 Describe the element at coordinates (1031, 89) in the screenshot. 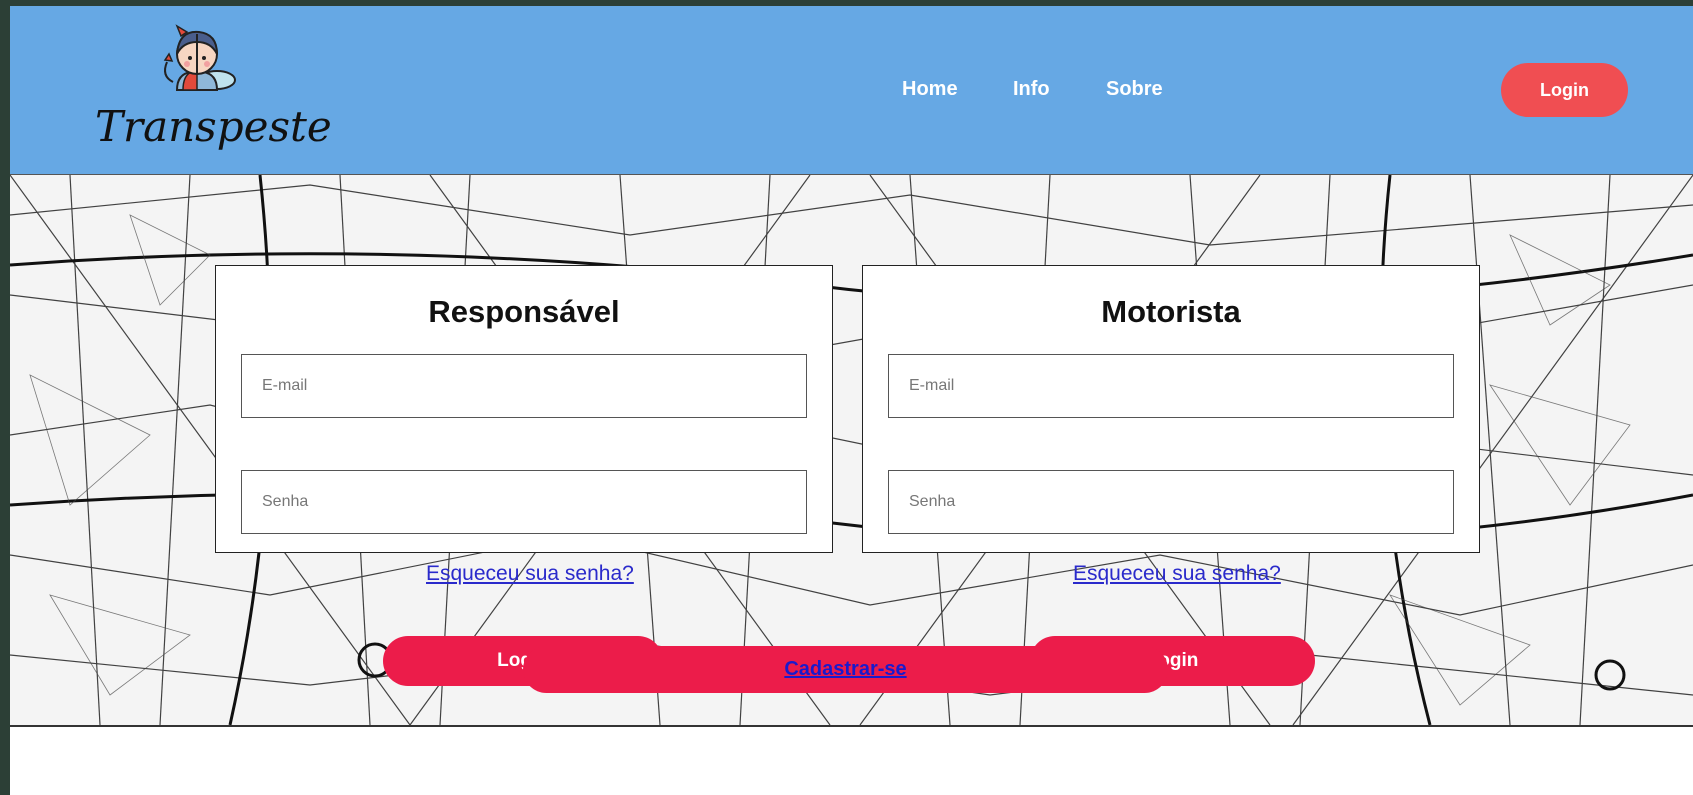

I see `nav-info: Info` at that location.